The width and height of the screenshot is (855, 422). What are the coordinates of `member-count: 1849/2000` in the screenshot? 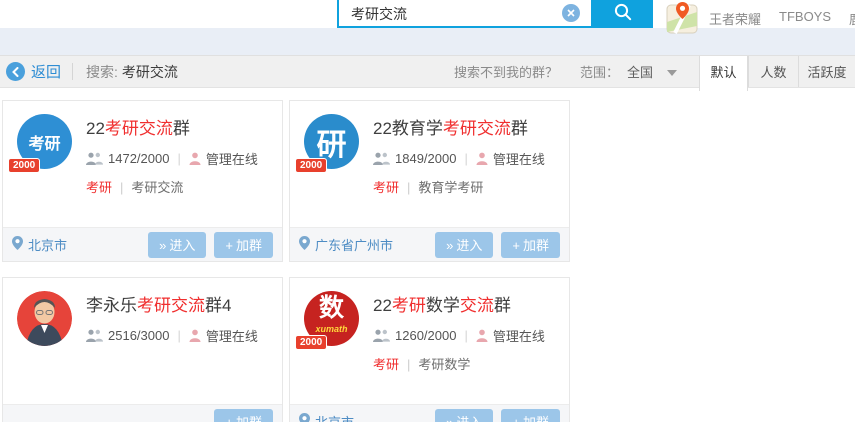 It's located at (426, 158).